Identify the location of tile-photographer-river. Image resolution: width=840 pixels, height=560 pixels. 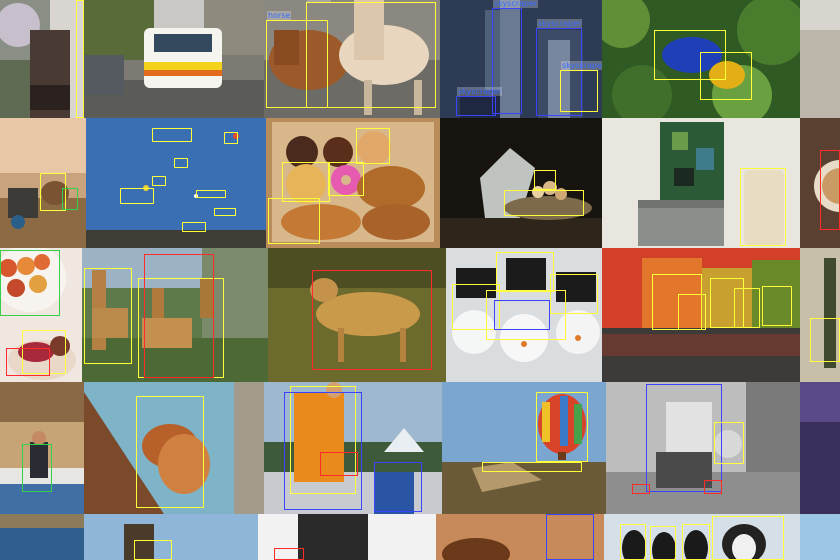
(42, 448).